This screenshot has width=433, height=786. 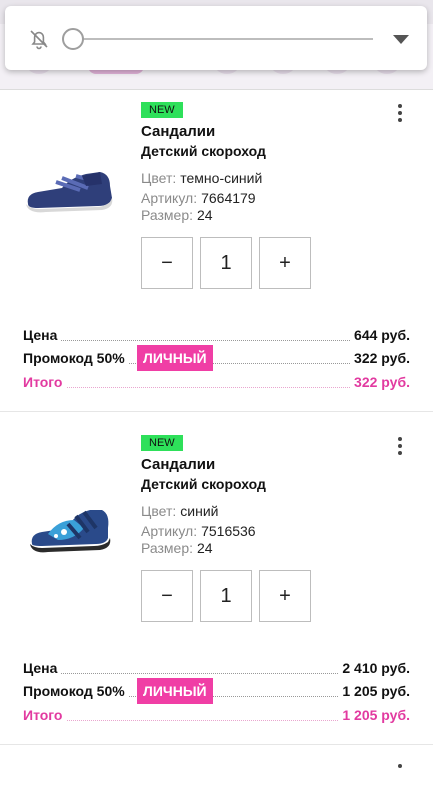 I want to click on sku-value: 7664179, so click(x=228, y=198).